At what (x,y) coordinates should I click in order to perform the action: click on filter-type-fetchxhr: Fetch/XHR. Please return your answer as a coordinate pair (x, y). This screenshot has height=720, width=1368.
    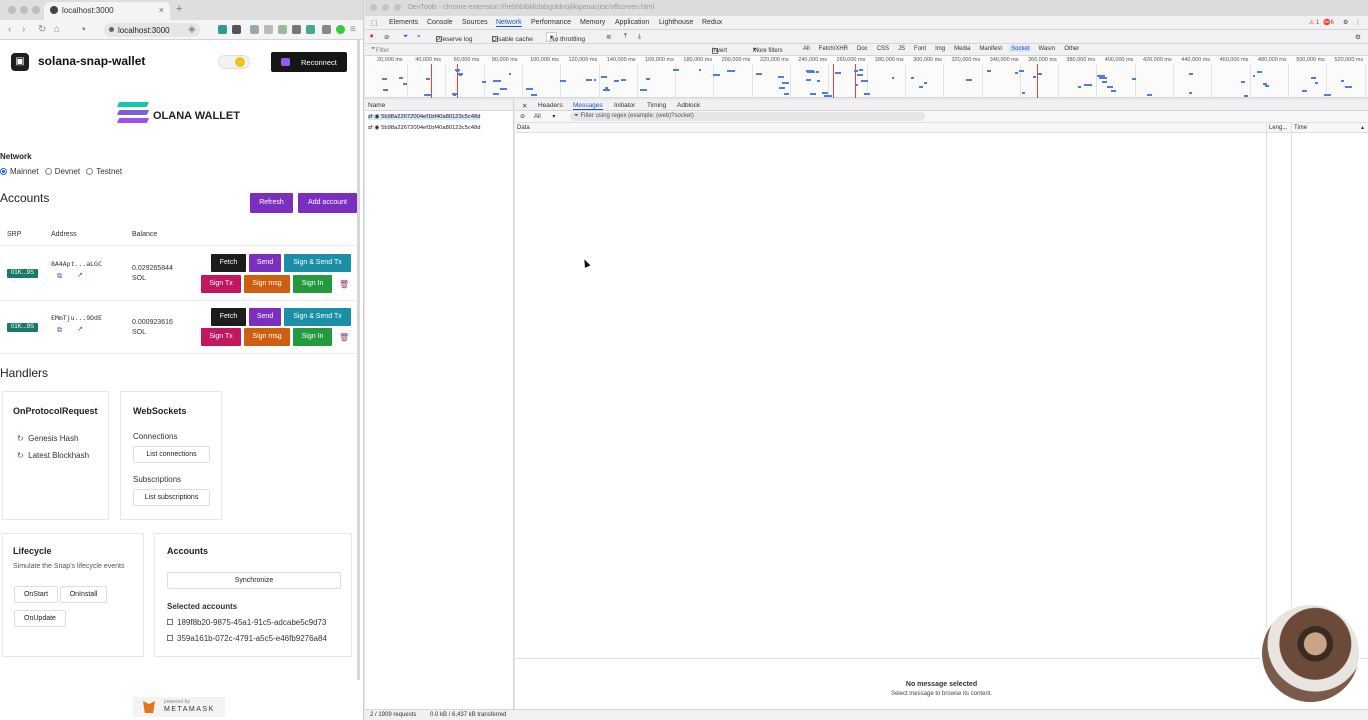
    Looking at the image, I should click on (833, 49).